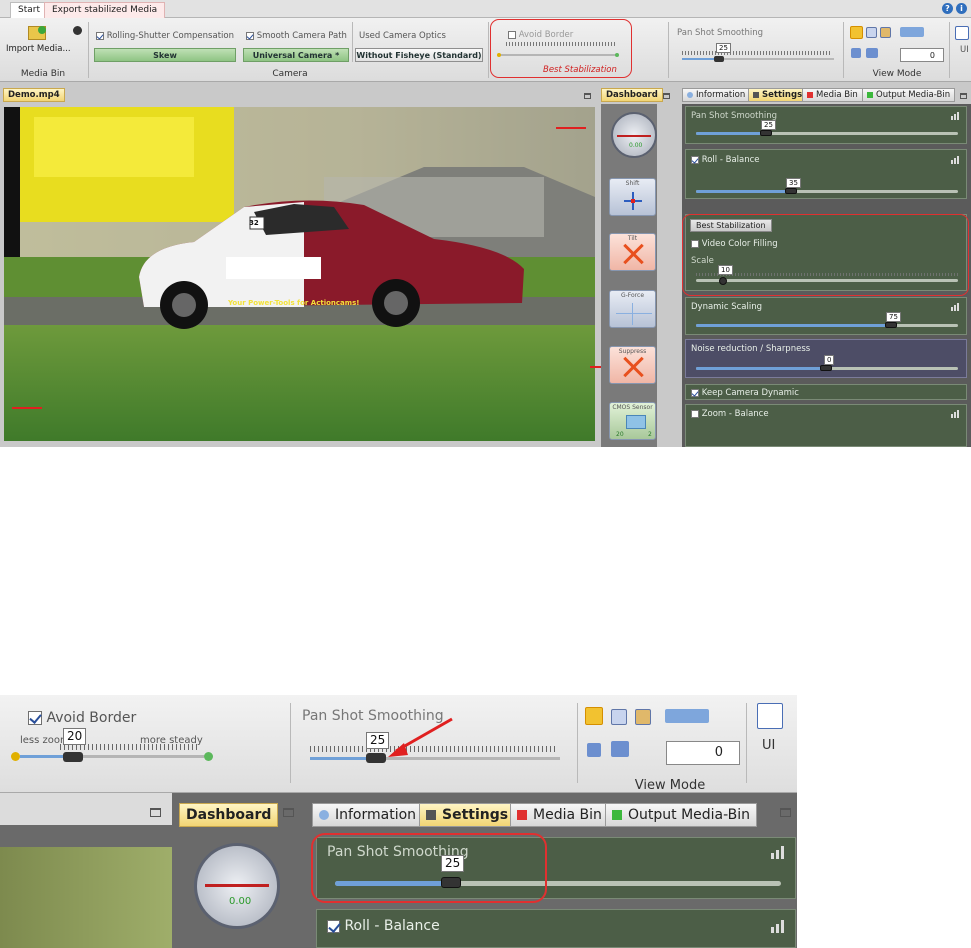  I want to click on tilt-button: Tilt, so click(632, 252).